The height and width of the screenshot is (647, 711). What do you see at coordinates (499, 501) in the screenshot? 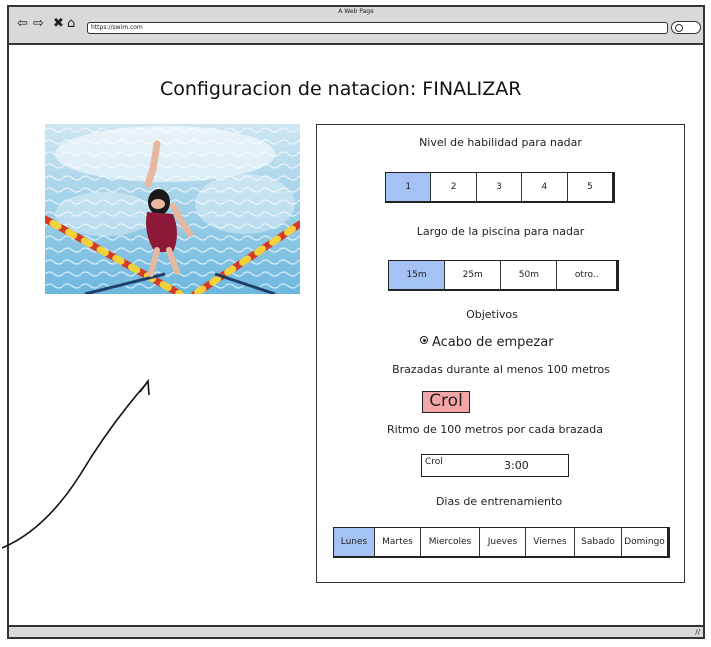
I see `training-days-label: Dias de entrenamiento` at bounding box center [499, 501].